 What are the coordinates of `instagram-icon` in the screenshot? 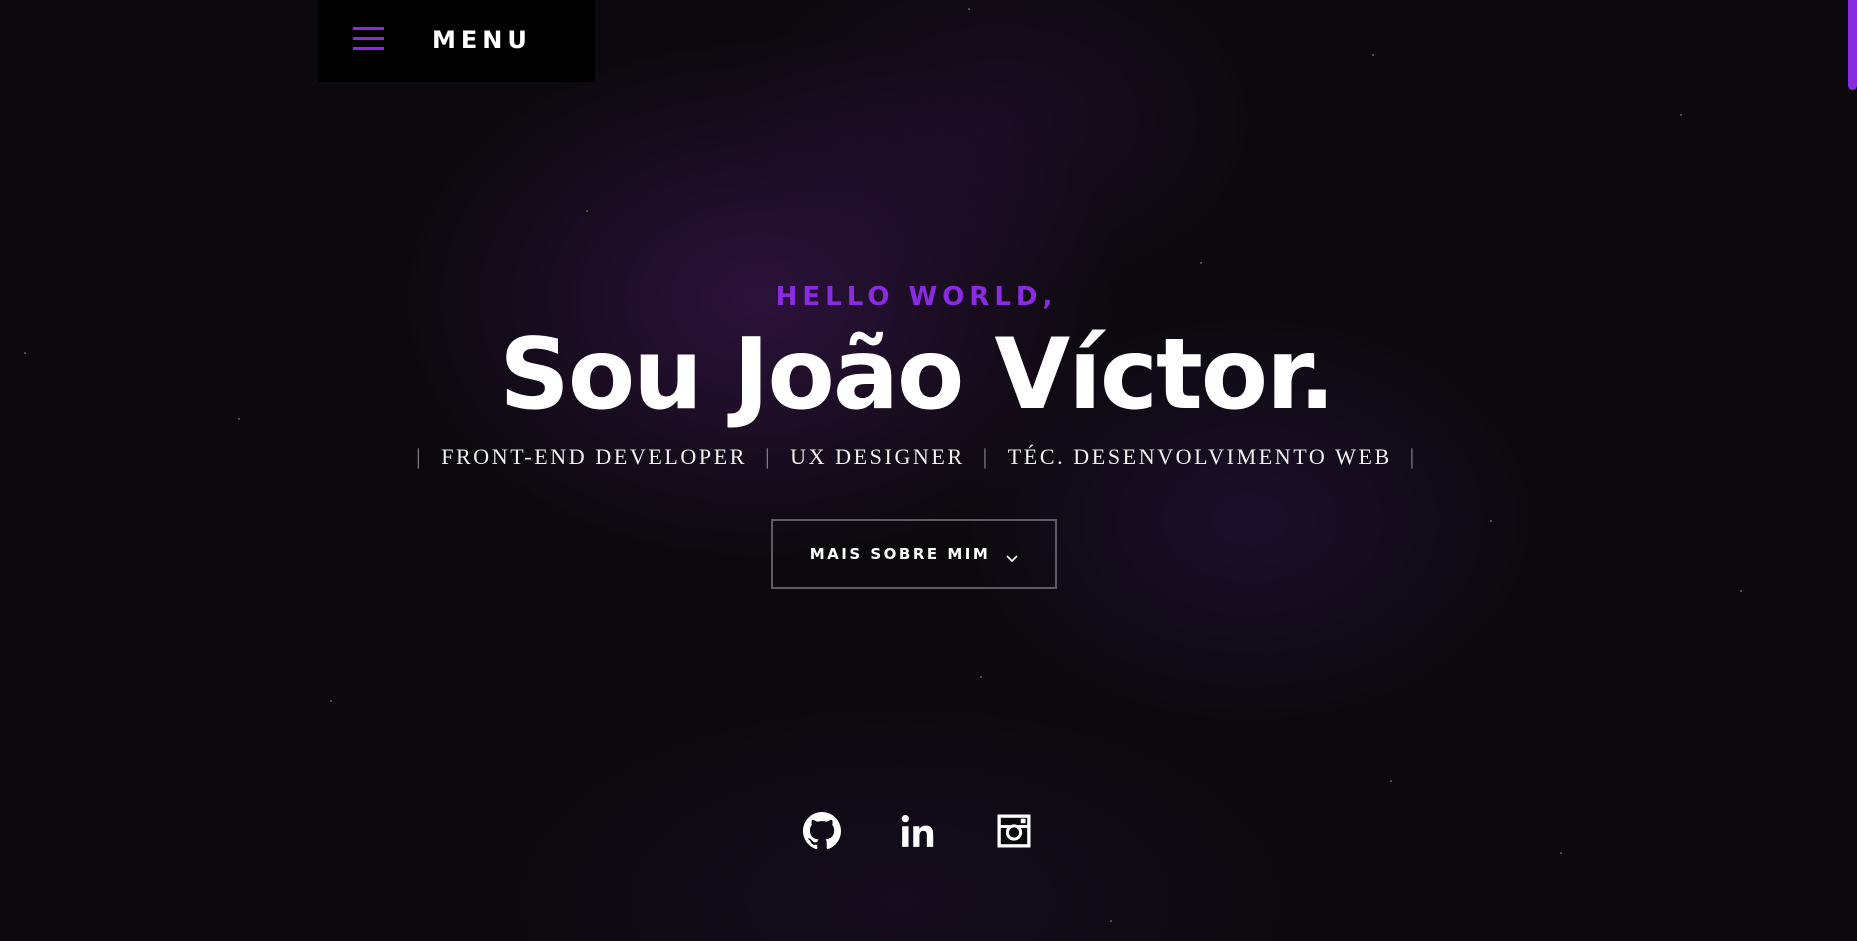 It's located at (1014, 831).